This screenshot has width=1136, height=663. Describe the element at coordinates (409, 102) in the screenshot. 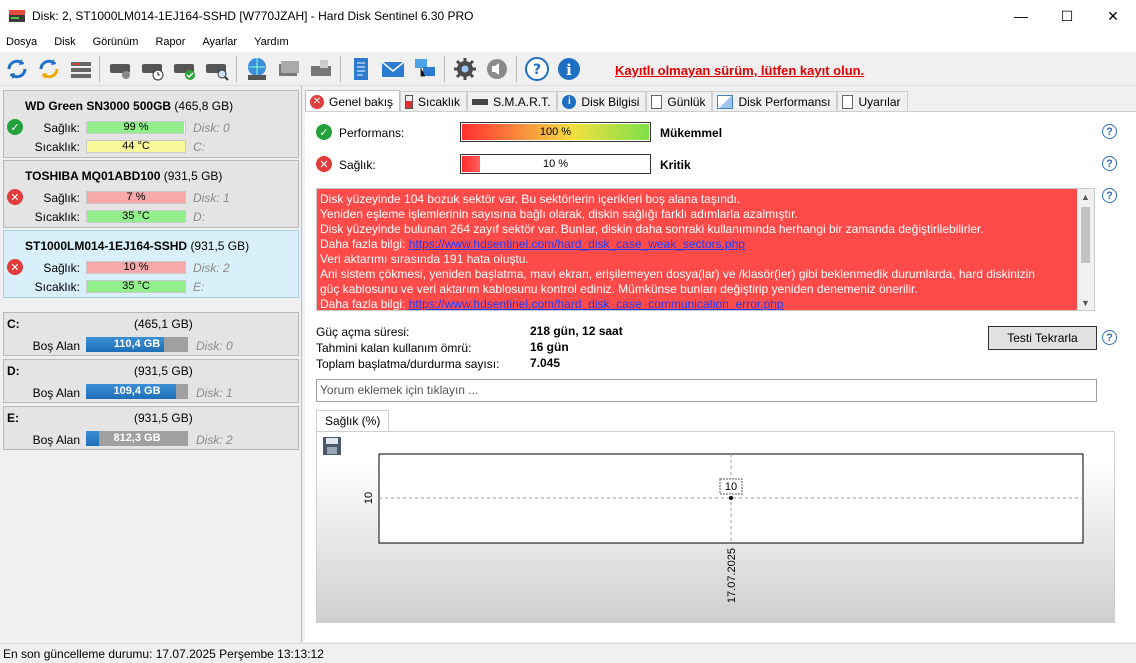

I see `thermometer-icon` at that location.